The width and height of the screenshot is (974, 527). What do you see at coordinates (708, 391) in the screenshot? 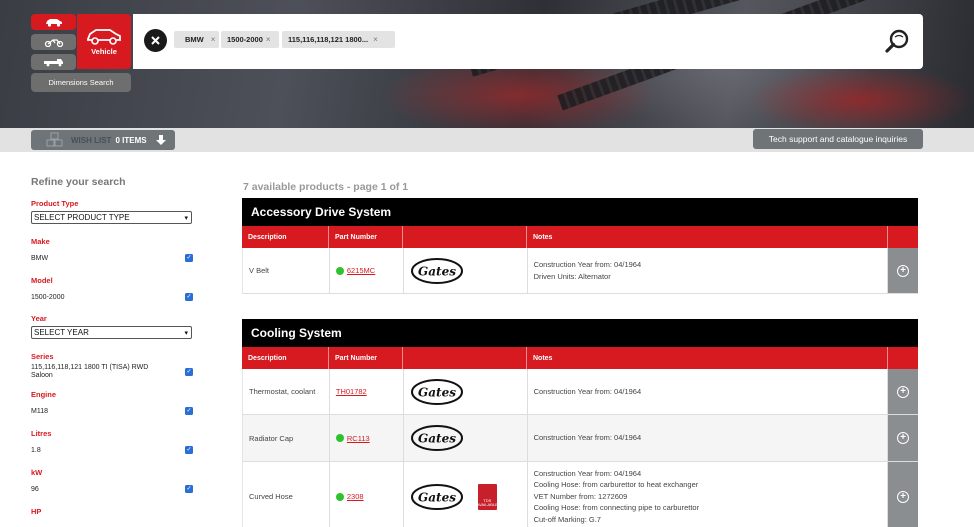
I see `row-notes: Construction Year from: 04/1964` at bounding box center [708, 391].